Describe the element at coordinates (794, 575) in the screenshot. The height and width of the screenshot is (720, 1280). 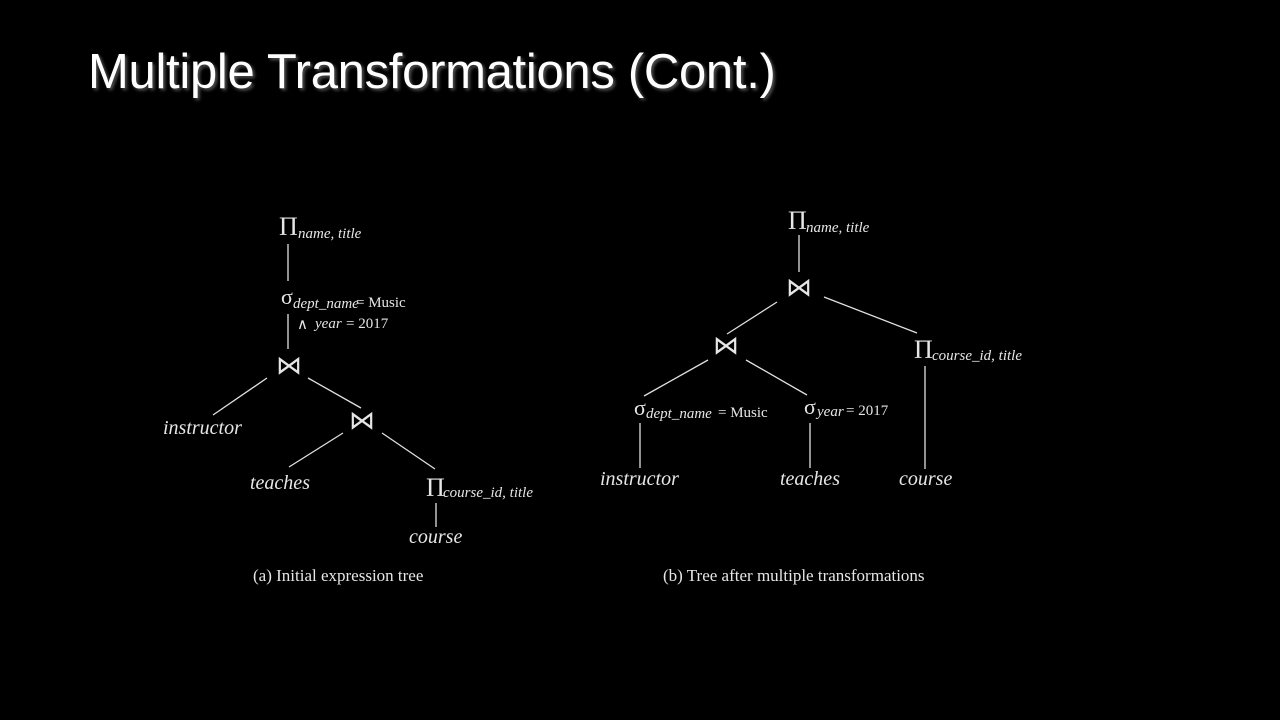
I see `caption-b: (b) Tree after multiple transformations` at that location.